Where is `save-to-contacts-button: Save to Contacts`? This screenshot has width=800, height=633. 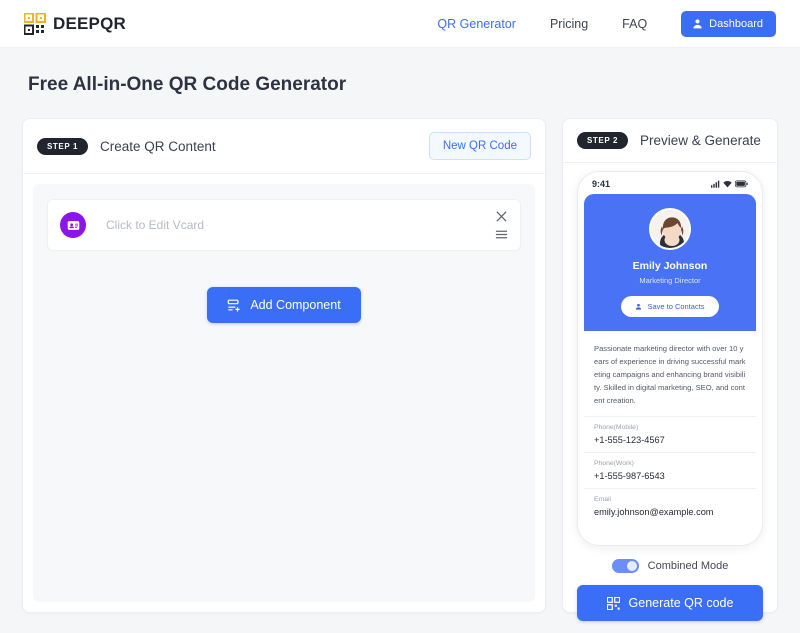 save-to-contacts-button: Save to Contacts is located at coordinates (670, 306).